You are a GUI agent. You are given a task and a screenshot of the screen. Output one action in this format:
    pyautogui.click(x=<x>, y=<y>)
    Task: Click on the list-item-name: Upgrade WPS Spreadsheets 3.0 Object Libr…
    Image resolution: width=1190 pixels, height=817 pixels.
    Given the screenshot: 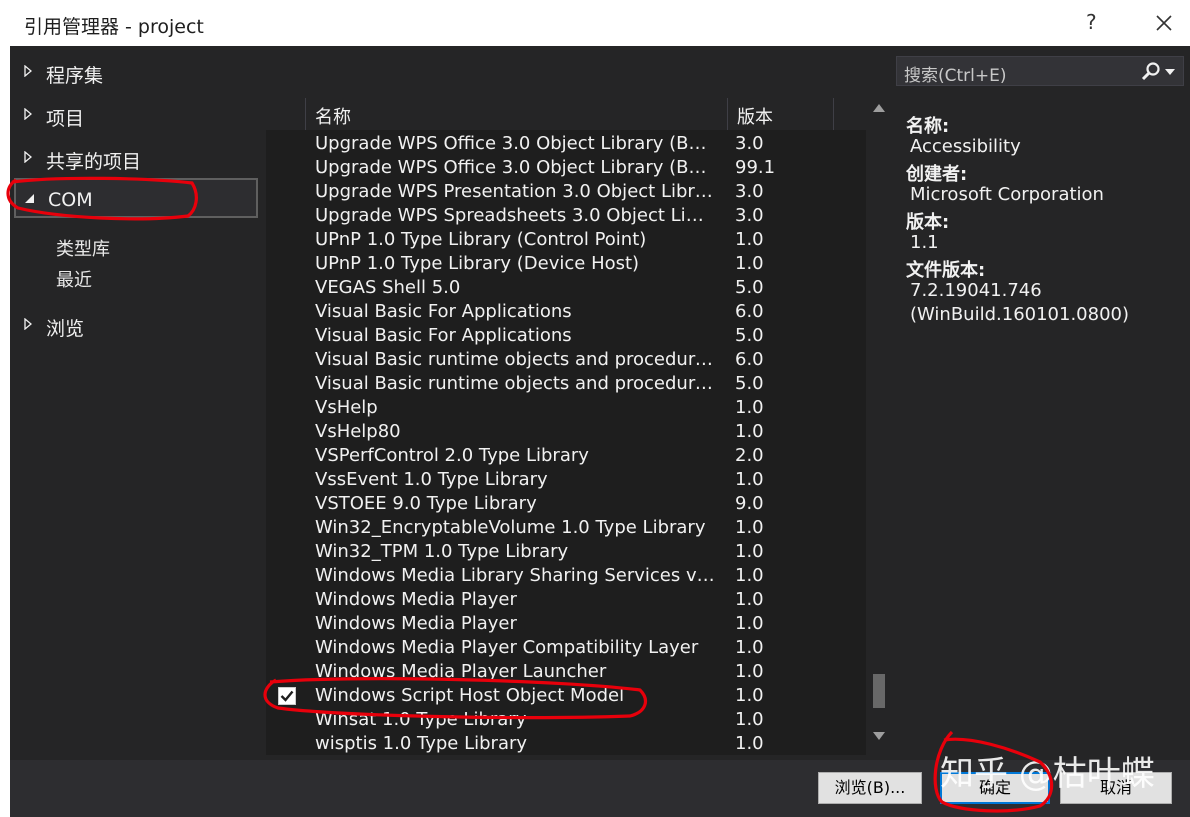 What is the action you would take?
    pyautogui.click(x=515, y=215)
    